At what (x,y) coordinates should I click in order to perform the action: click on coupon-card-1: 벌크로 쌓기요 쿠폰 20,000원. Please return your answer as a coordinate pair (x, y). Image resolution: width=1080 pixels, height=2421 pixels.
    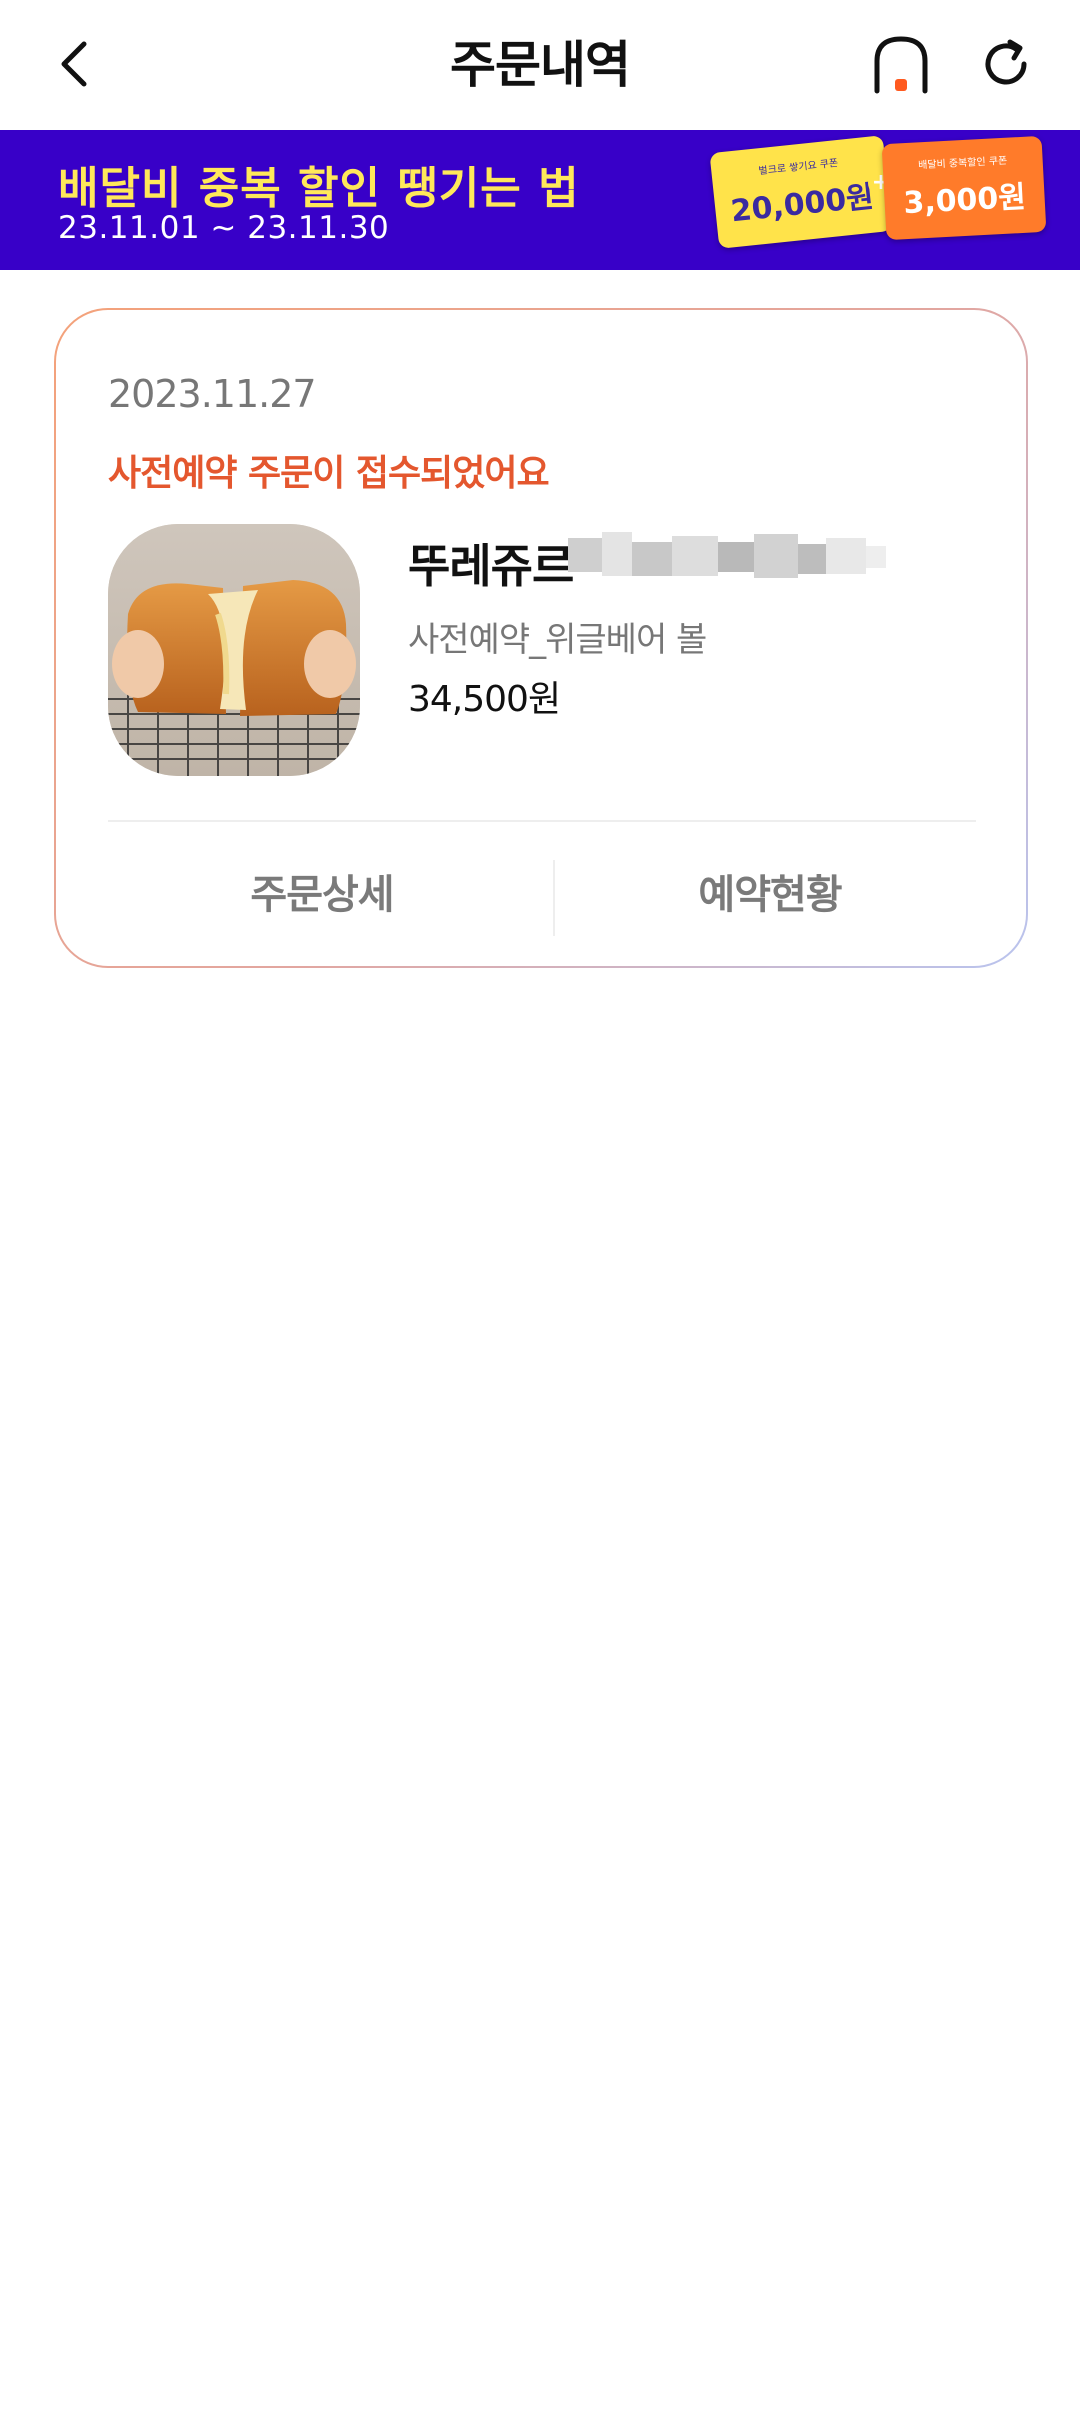
    Looking at the image, I should click on (801, 192).